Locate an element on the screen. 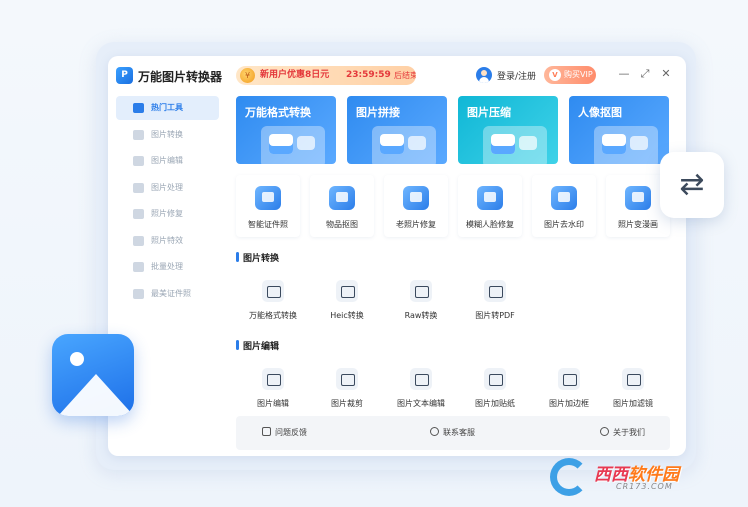  section-title-edit: 图片编辑 is located at coordinates (257, 345).